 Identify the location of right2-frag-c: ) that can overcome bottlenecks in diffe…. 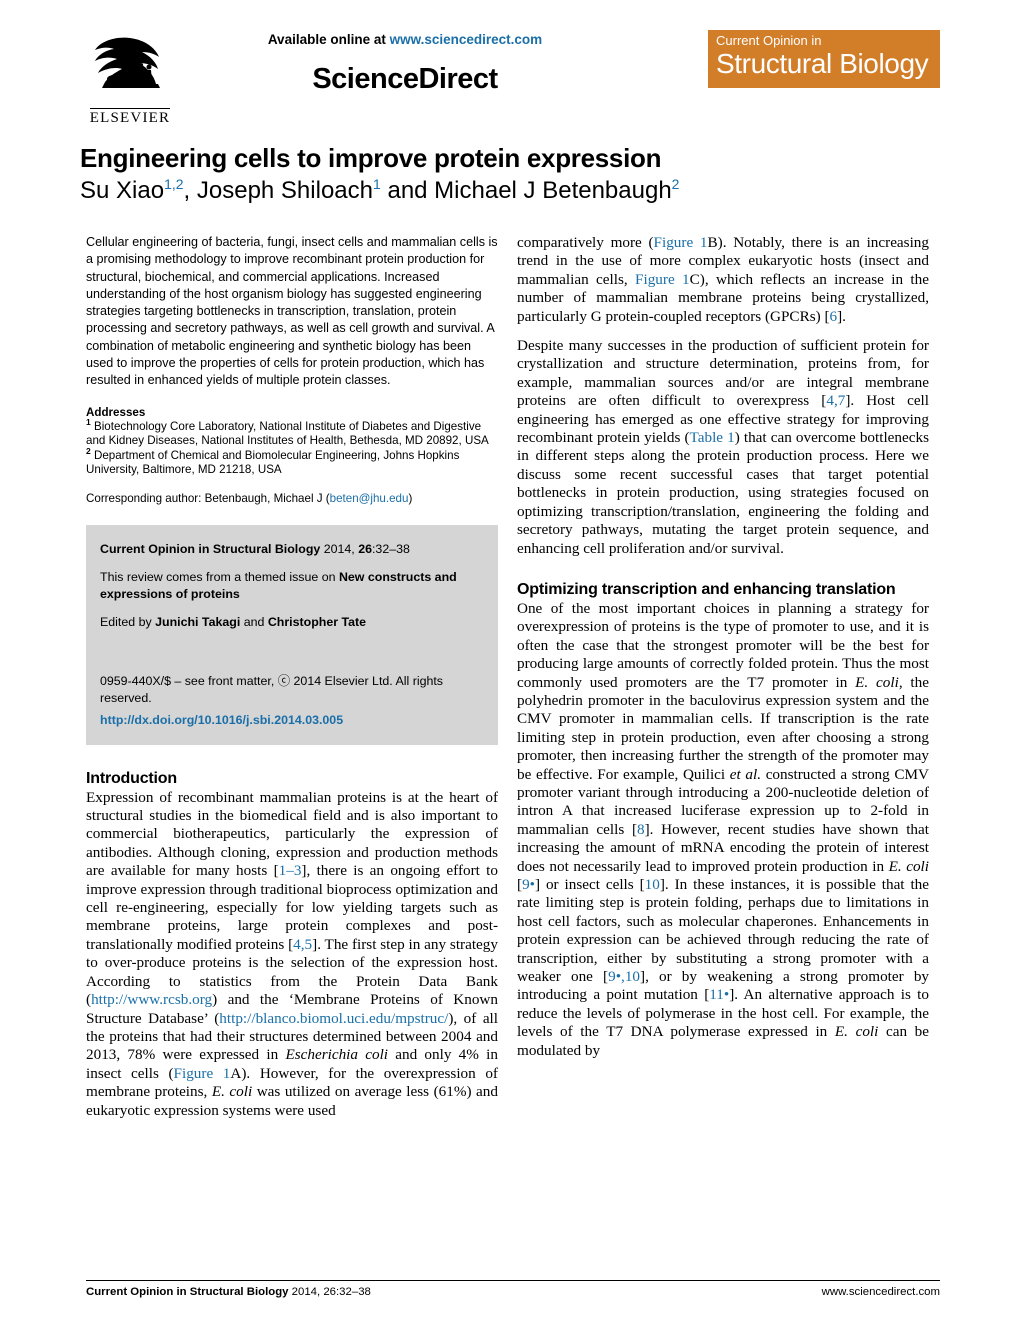
(723, 493).